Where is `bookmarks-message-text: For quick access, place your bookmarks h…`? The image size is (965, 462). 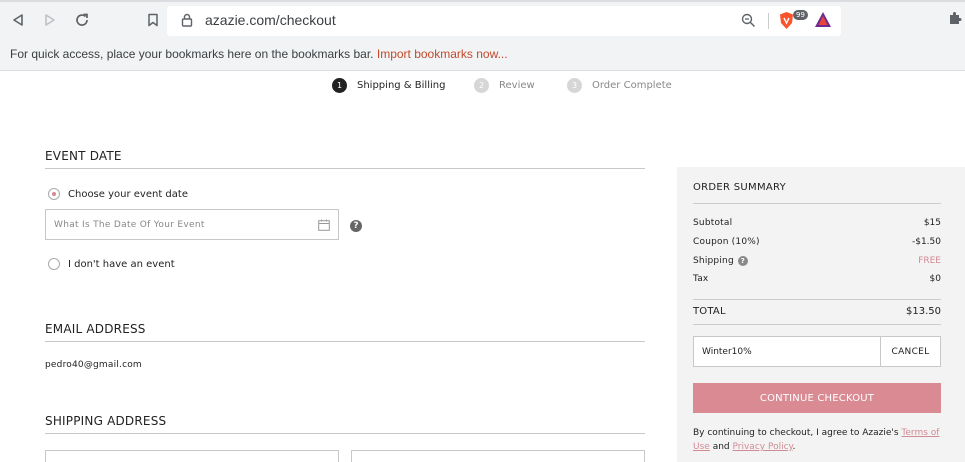
bookmarks-message-text: For quick access, place your bookmarks h… is located at coordinates (192, 54).